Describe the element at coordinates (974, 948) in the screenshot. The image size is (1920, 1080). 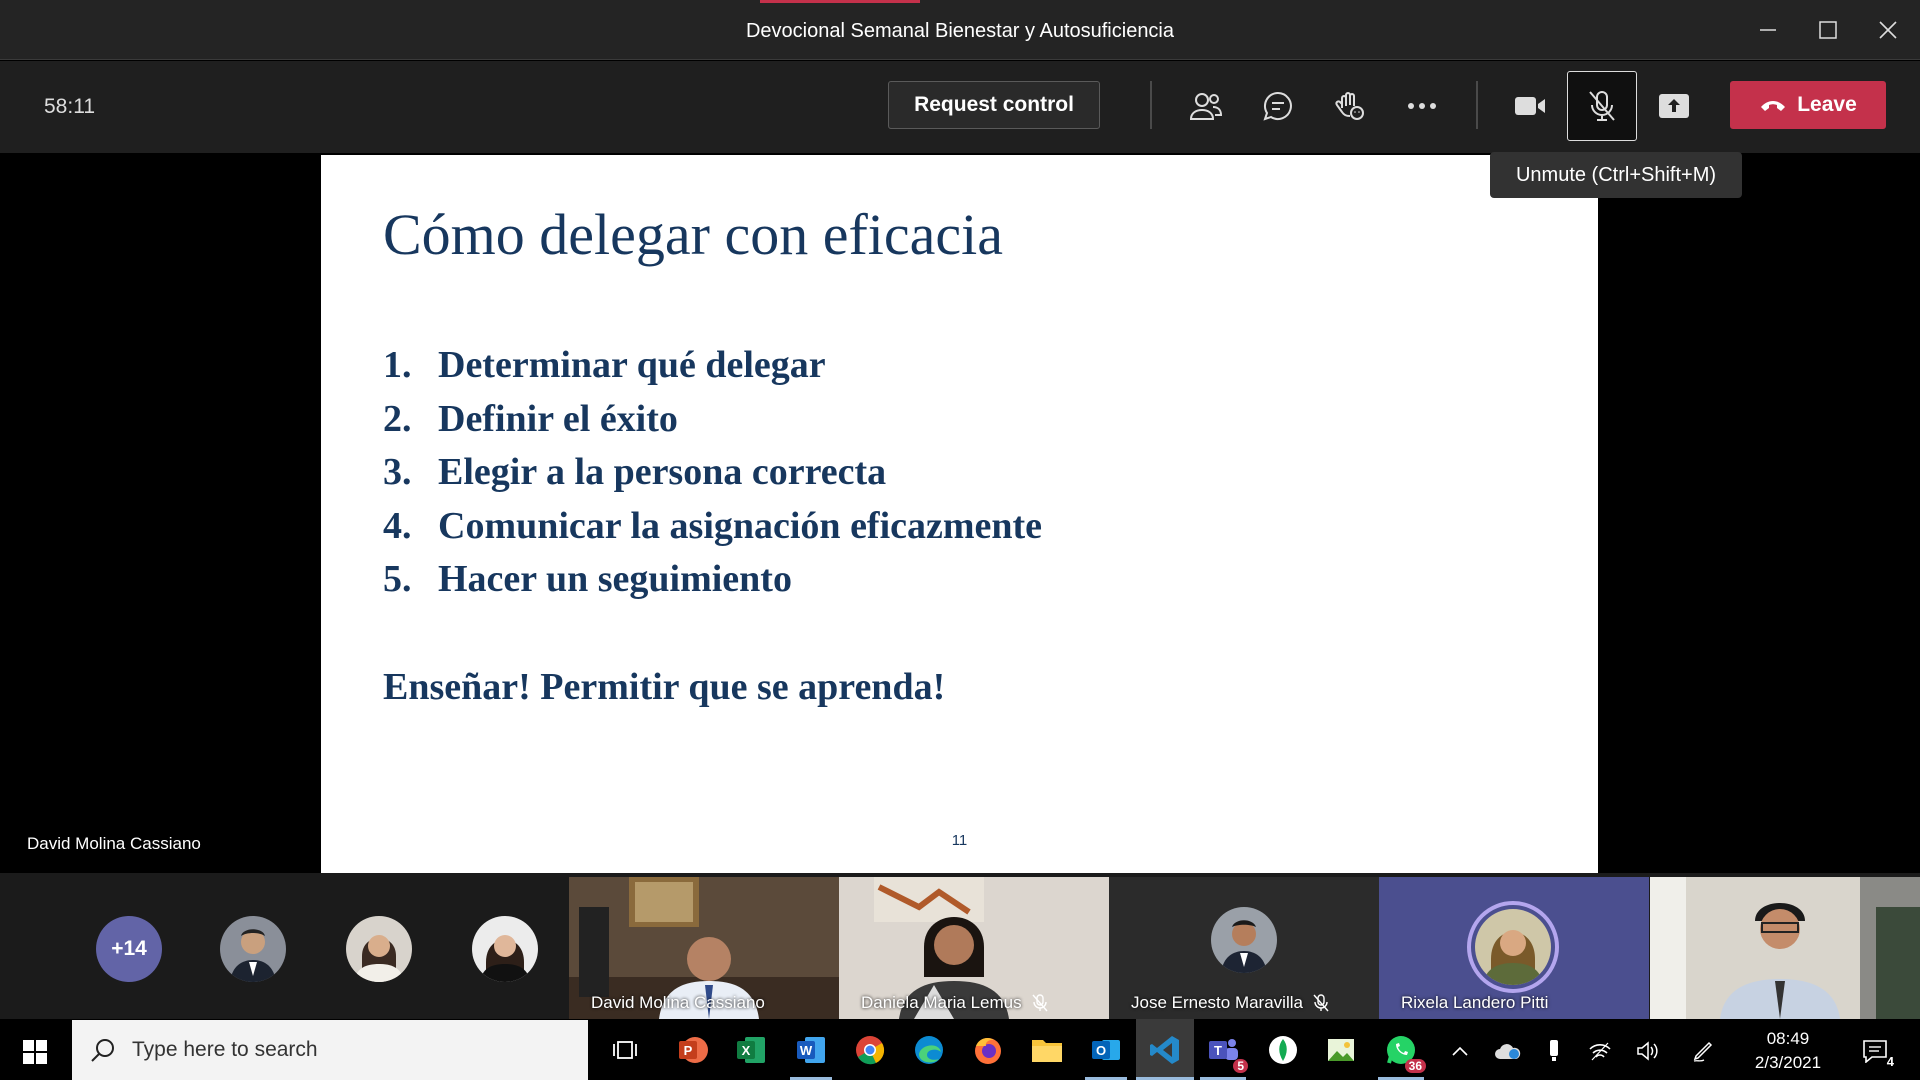
I see `participant-video-tile: Daniela Maria Lemus` at that location.